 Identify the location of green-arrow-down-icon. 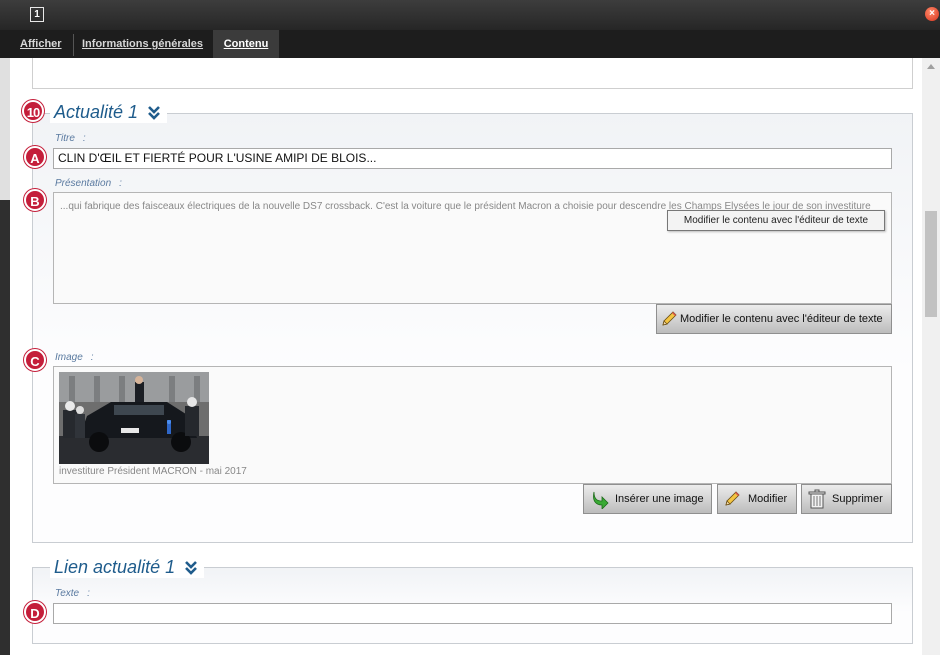
(601, 500).